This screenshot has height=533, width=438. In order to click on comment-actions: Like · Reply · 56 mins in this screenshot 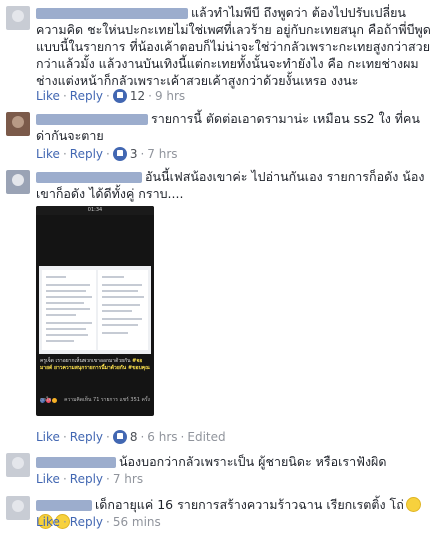, I will do `click(98, 522)`.